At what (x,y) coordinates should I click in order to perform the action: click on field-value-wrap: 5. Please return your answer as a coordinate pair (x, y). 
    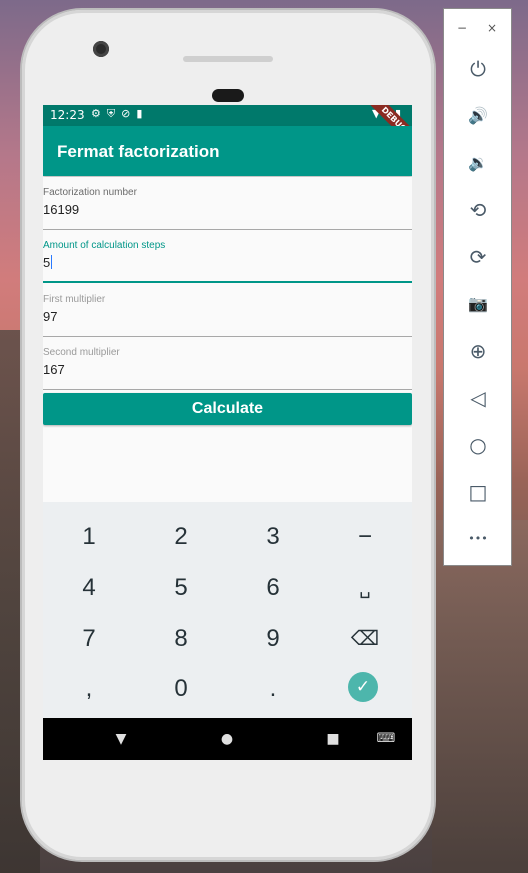
    Looking at the image, I should click on (48, 262).